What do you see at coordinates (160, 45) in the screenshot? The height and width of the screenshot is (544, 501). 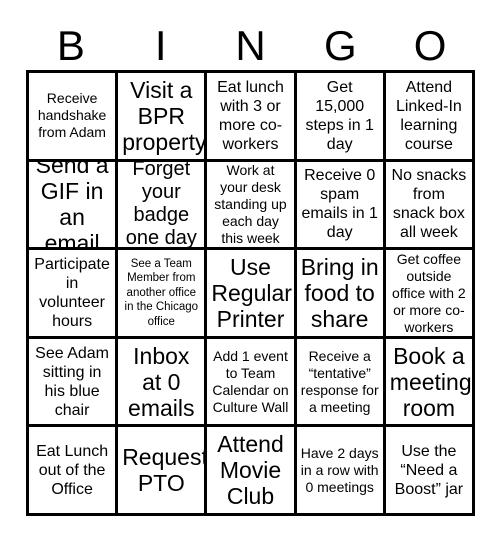 I see `header-letter-i: I` at bounding box center [160, 45].